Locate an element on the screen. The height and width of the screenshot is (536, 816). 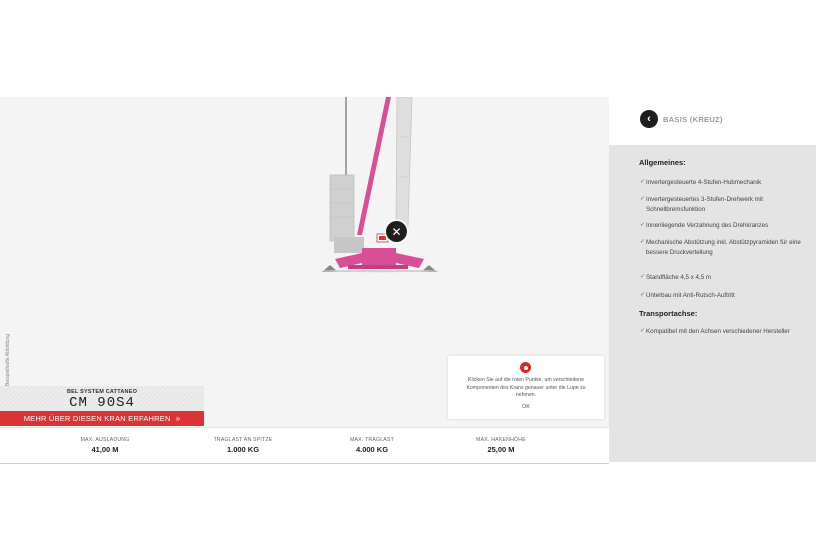
spec-max-load: MAX. TRAGLAST 4.000 KG is located at coordinates (371, 445).